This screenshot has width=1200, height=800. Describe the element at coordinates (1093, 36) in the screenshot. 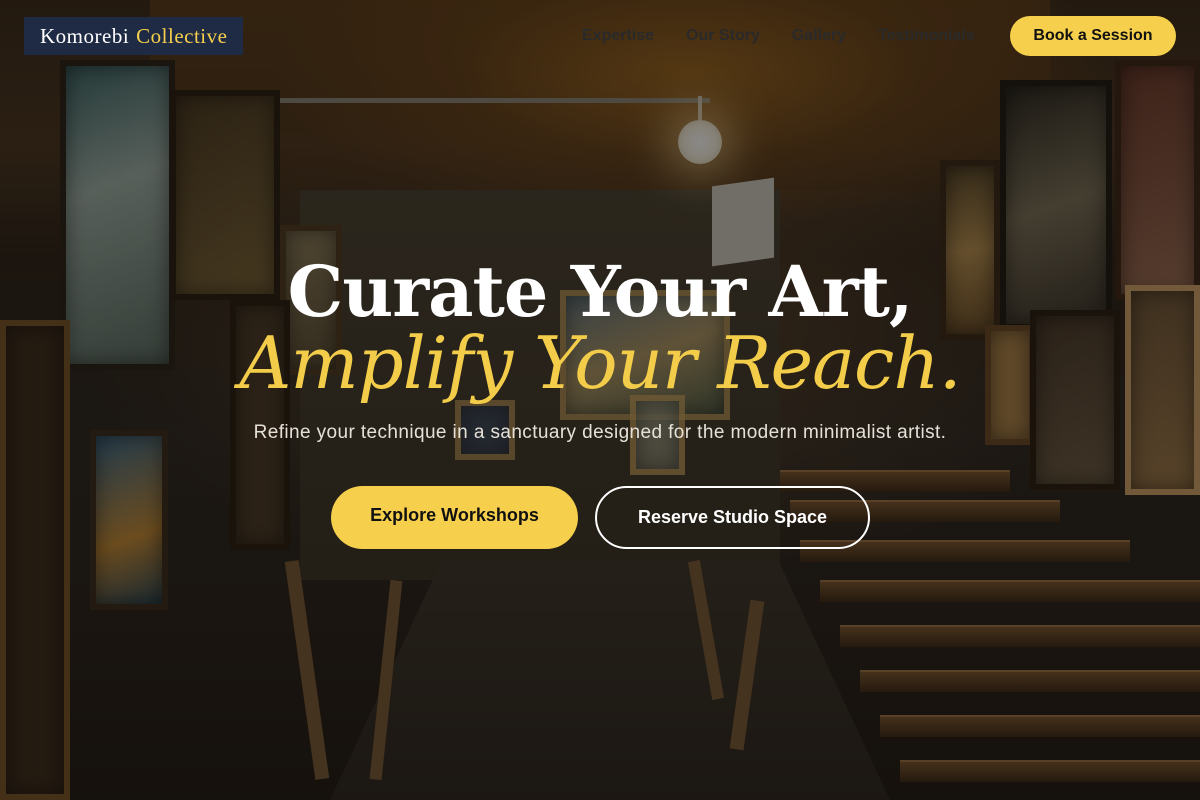

I see `book-session-button: Book a Session` at that location.